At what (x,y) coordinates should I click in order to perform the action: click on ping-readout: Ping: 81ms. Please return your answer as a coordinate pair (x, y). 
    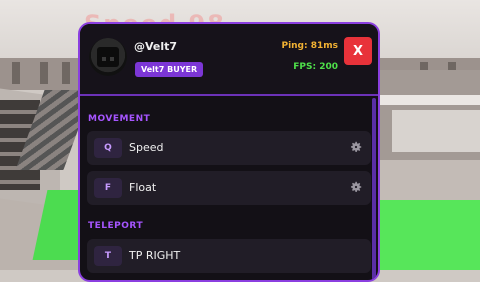
    Looking at the image, I should click on (309, 46).